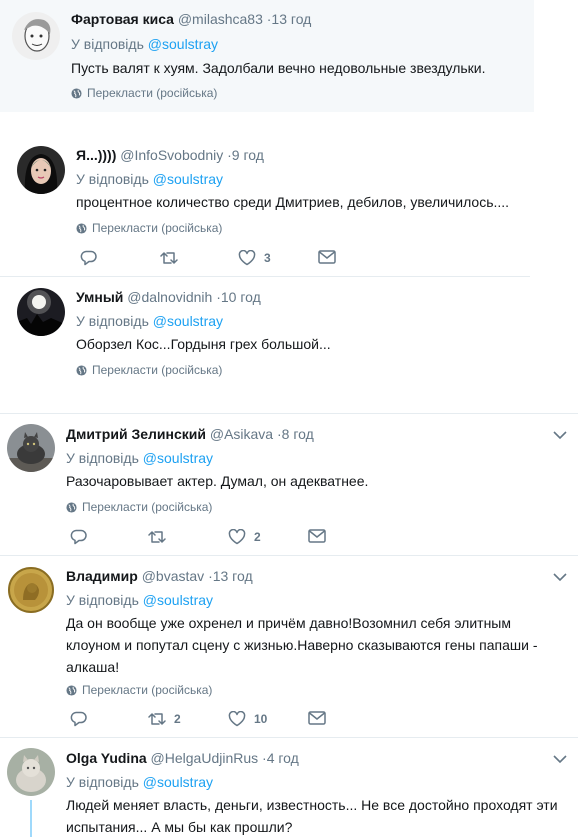  I want to click on timestamp: ·10 год, so click(238, 297).